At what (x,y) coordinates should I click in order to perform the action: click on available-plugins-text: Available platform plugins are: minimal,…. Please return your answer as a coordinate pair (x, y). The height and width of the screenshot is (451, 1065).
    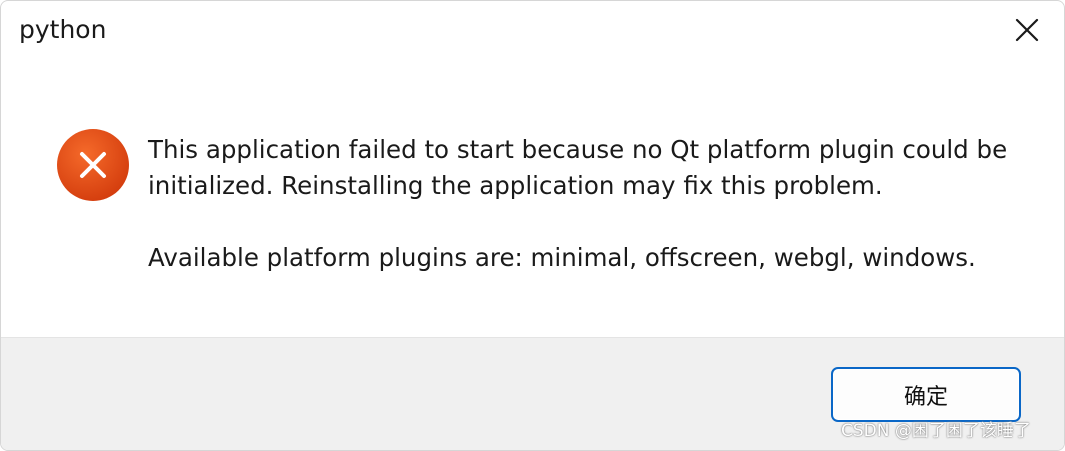
    Looking at the image, I should click on (562, 257).